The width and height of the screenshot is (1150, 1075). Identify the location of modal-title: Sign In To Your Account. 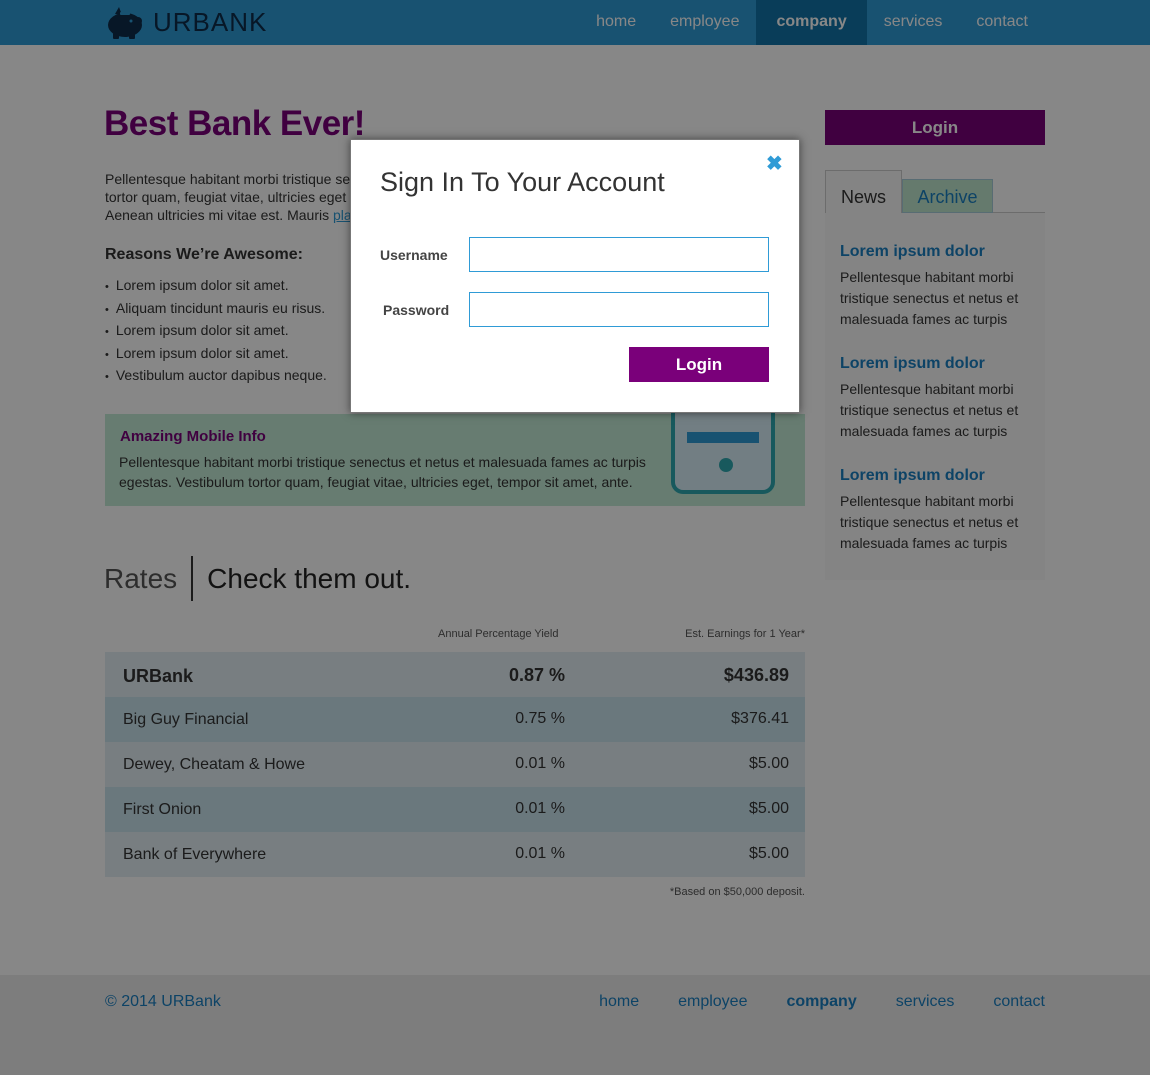
(522, 182).